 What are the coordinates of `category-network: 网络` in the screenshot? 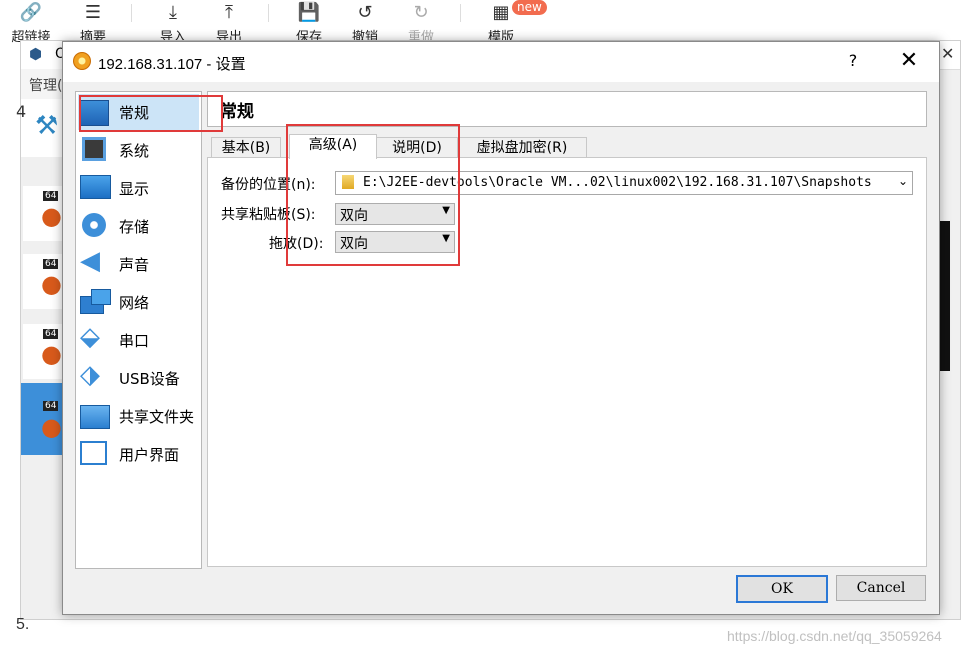 It's located at (138, 302).